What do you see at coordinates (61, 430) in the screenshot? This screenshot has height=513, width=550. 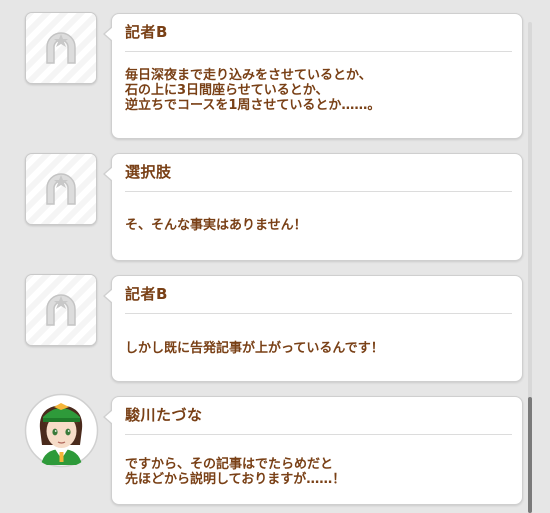 I see `character-portrait-icon` at bounding box center [61, 430].